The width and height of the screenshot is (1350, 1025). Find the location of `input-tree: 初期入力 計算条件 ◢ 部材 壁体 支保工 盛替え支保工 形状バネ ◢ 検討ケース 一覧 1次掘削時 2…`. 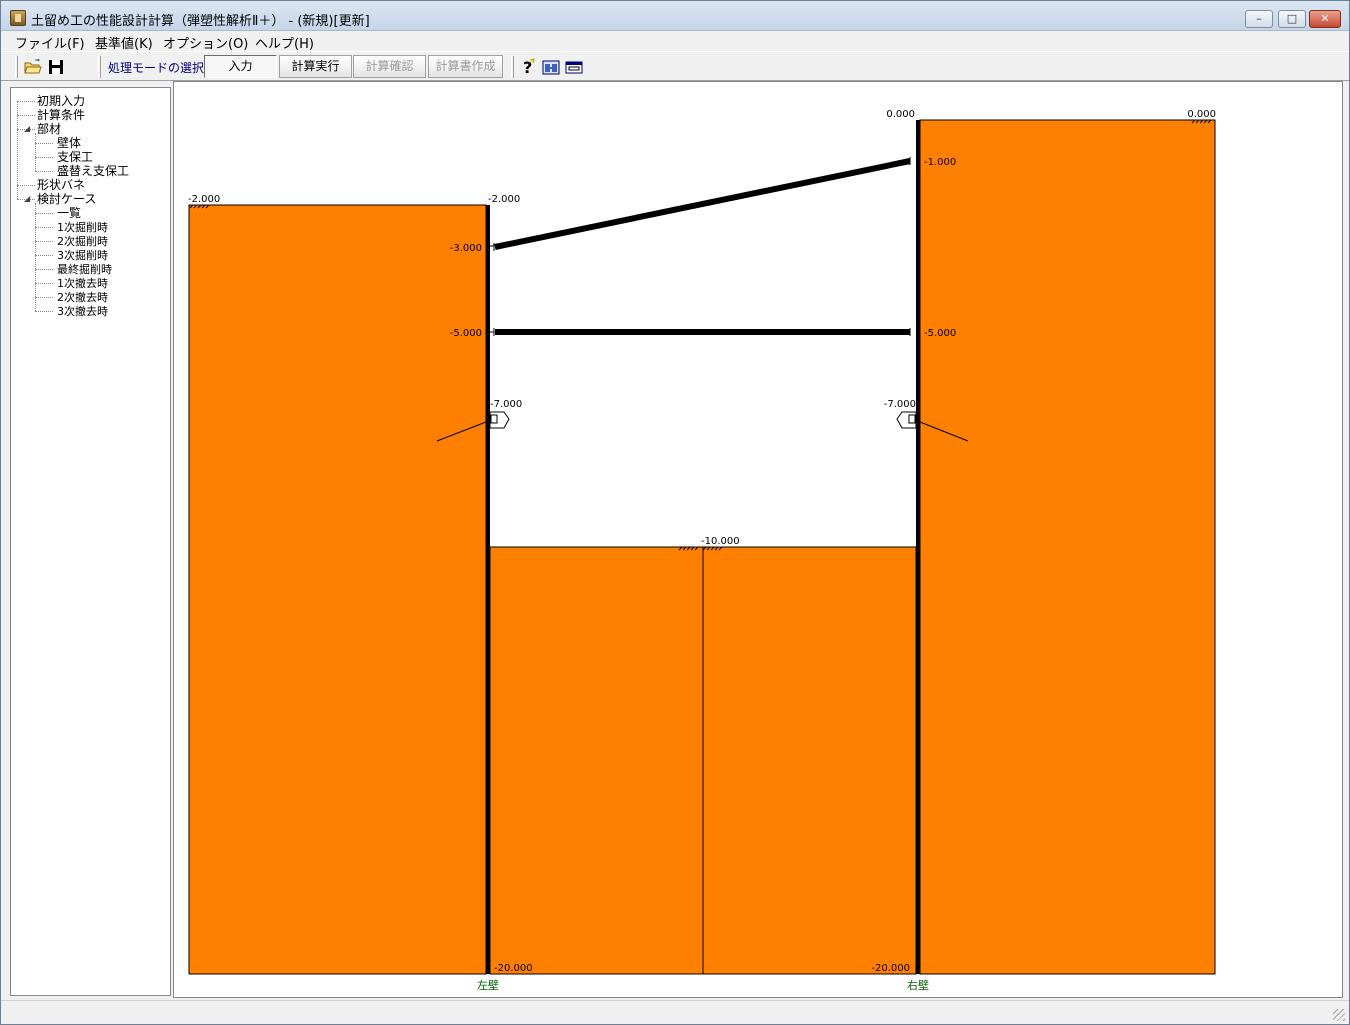

input-tree: 初期入力 計算条件 ◢ 部材 壁体 支保工 盛替え支保工 形状バネ ◢ 検討ケース 一覧 1次掘削時 2… is located at coordinates (90, 541).